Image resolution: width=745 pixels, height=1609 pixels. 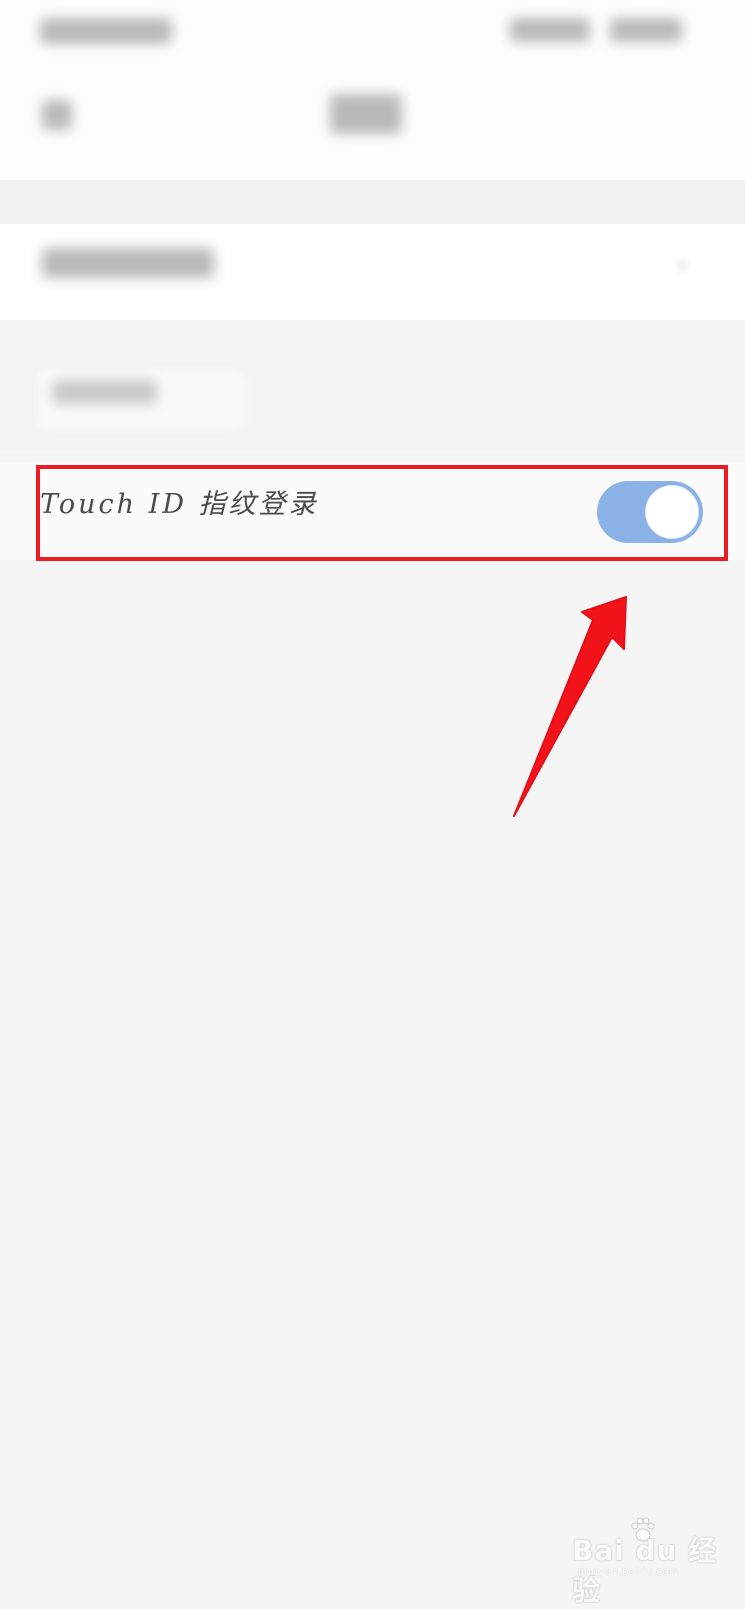 I want to click on settings-row-blurred: ›, so click(x=372, y=272).